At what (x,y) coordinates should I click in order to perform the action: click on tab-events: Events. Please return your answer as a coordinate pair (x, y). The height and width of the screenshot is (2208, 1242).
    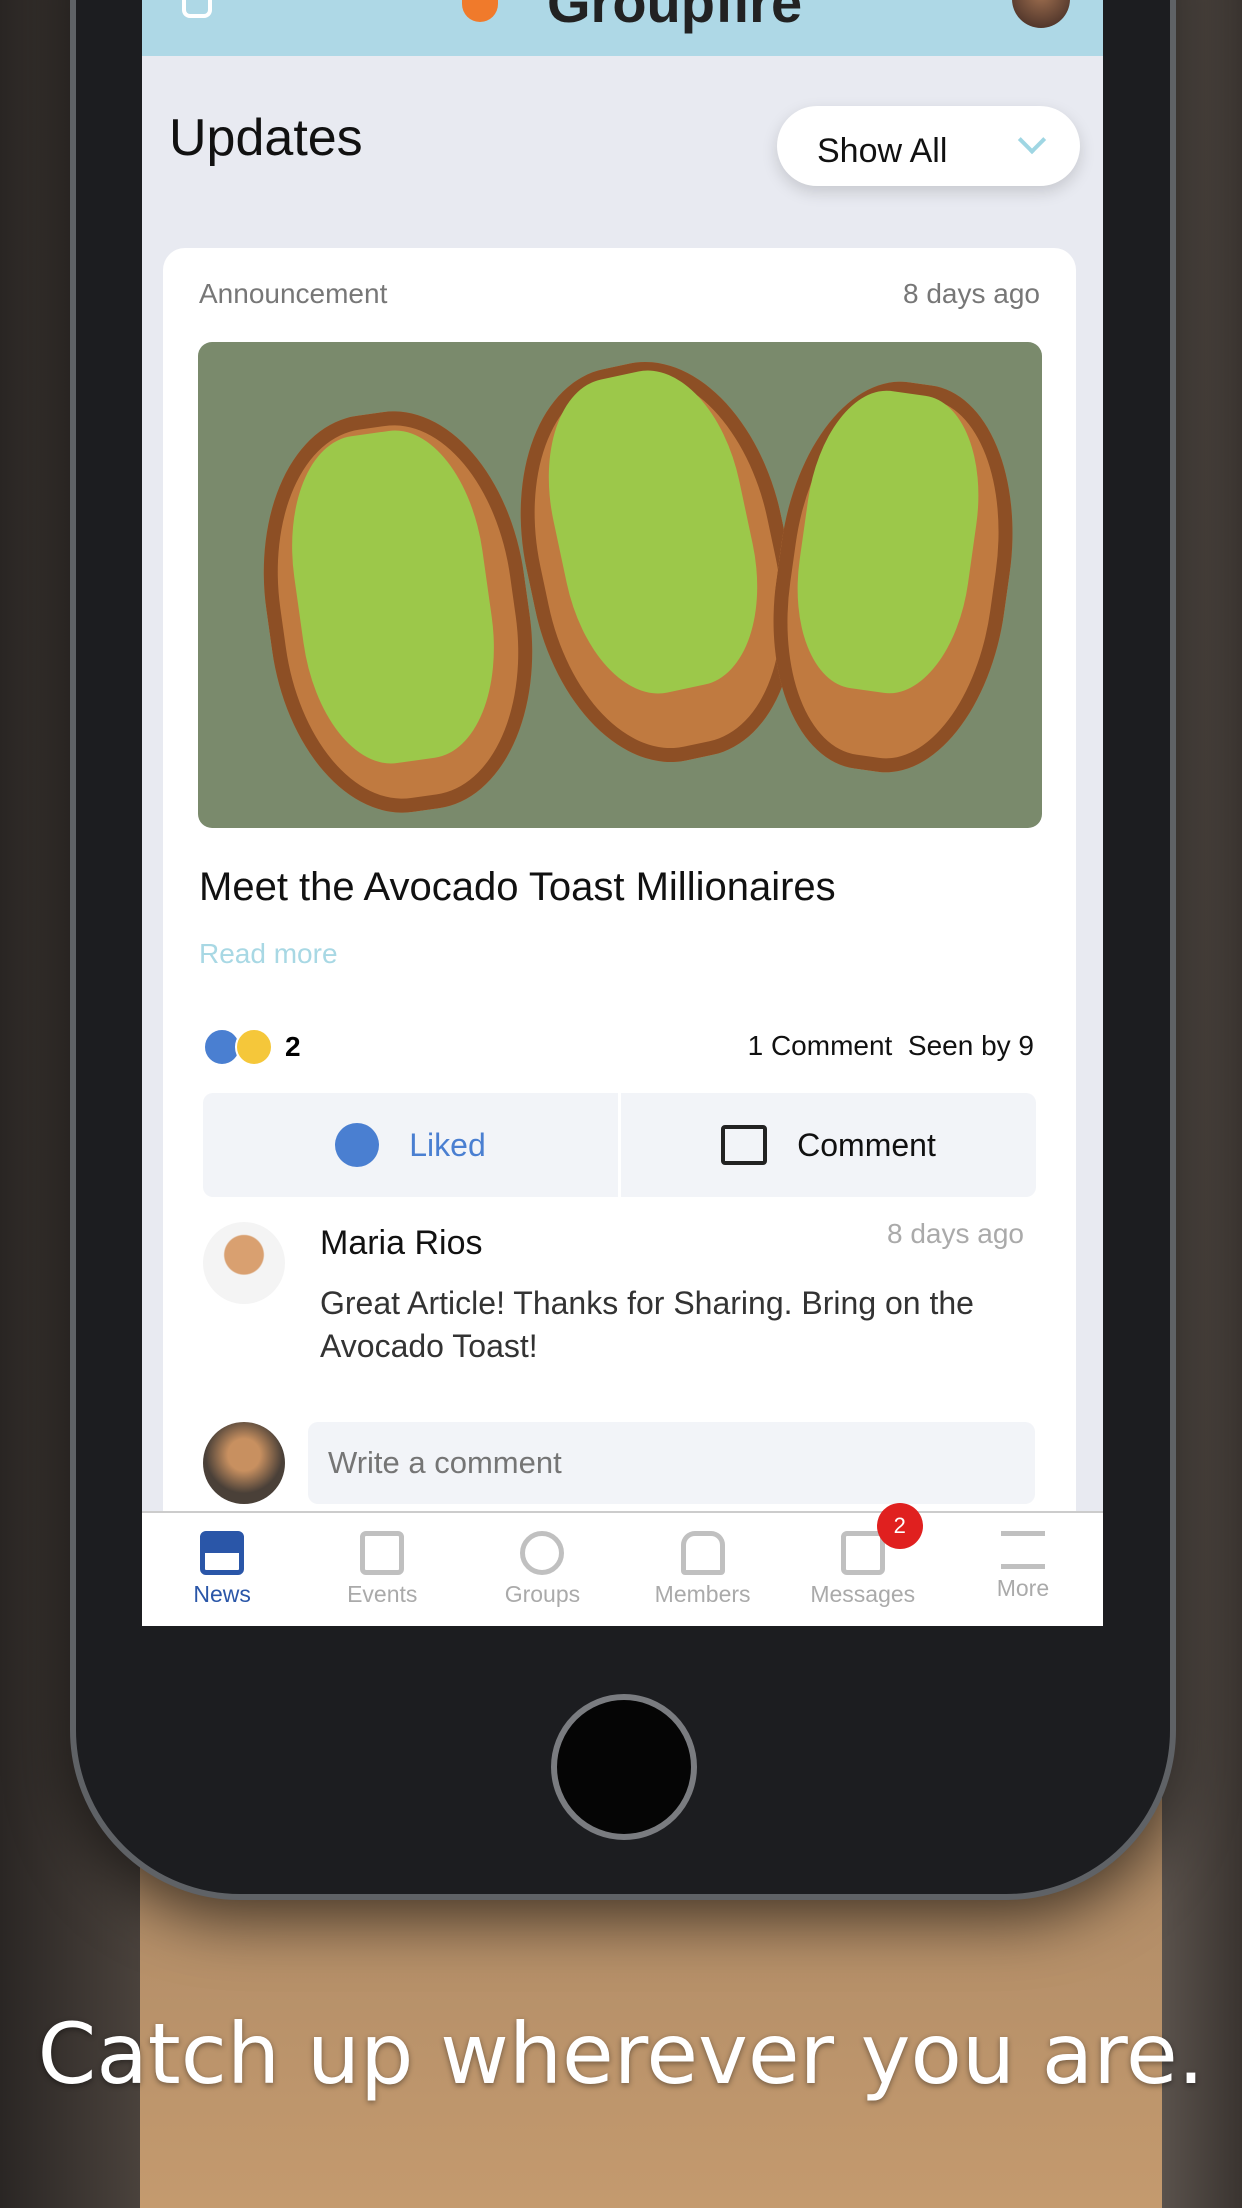
    Looking at the image, I should click on (382, 1569).